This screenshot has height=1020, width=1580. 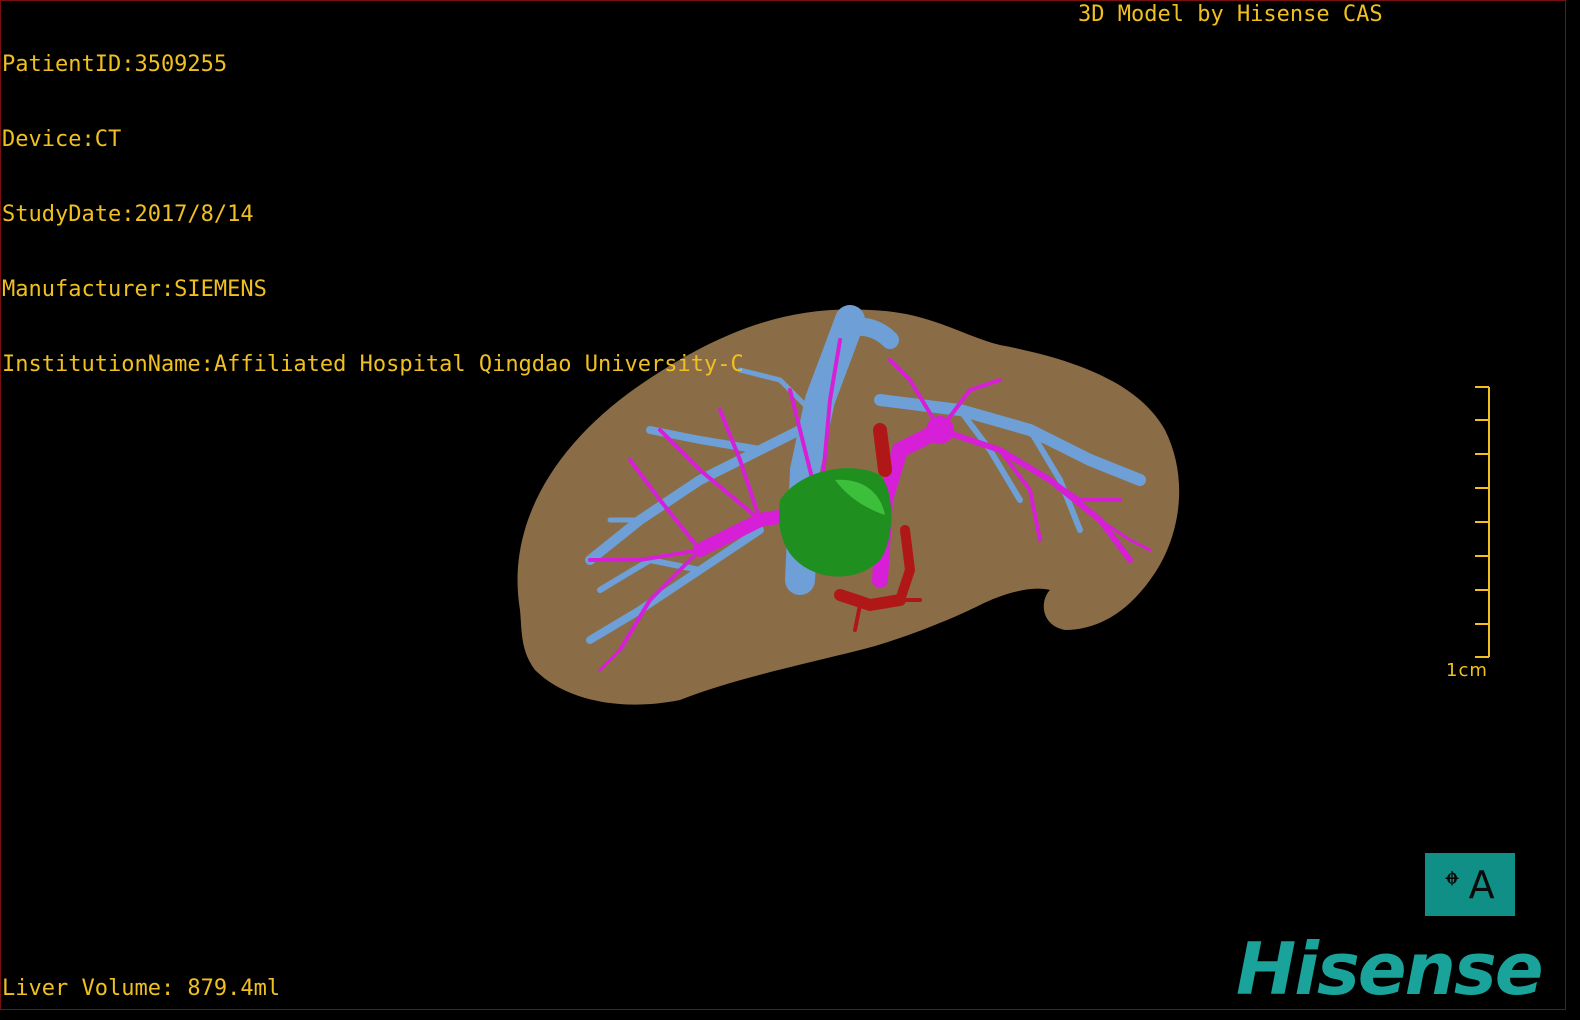 What do you see at coordinates (141, 988) in the screenshot?
I see `liver-volume: Liver Volume: 879.4ml` at bounding box center [141, 988].